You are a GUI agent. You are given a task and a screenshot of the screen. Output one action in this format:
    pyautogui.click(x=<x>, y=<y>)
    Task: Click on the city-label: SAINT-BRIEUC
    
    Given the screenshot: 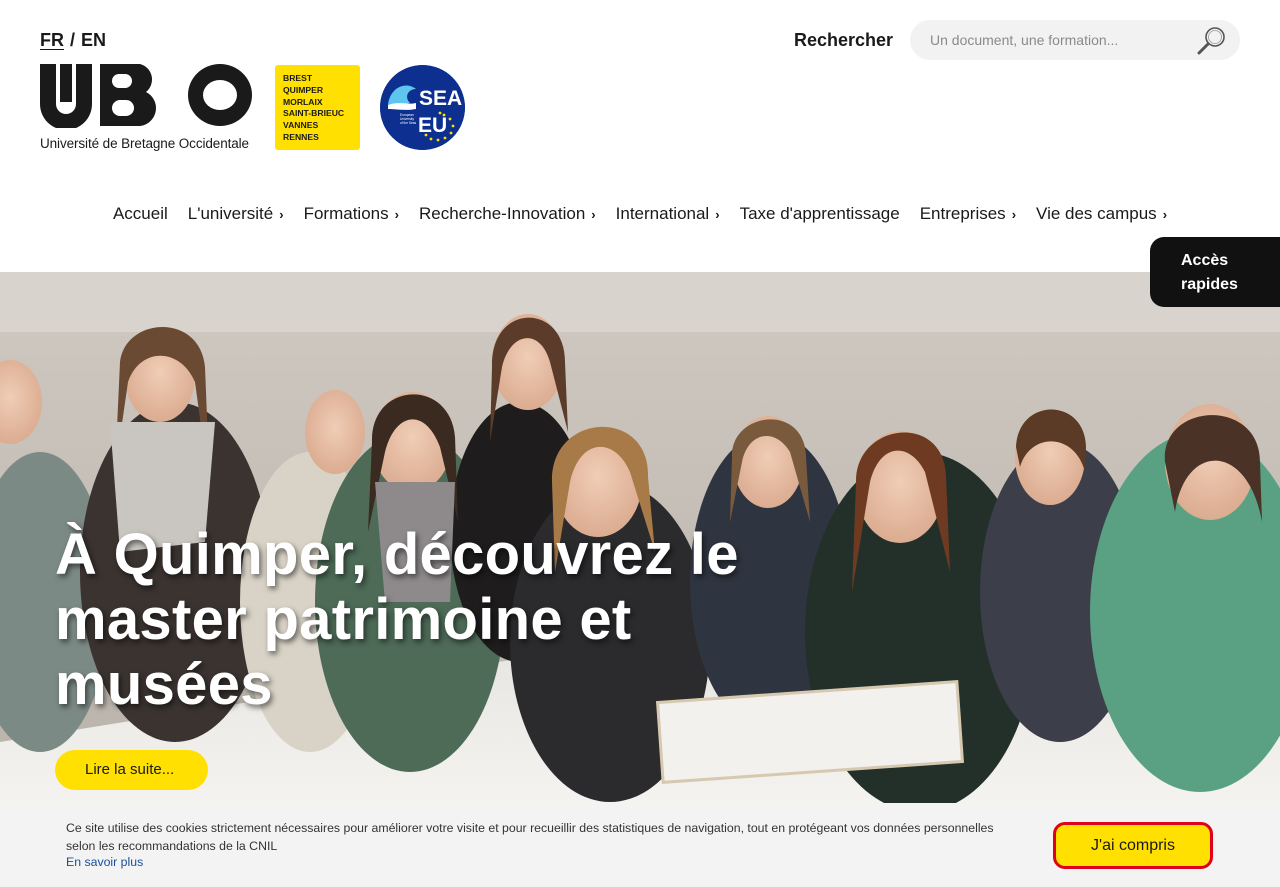 What is the action you would take?
    pyautogui.click(x=314, y=113)
    